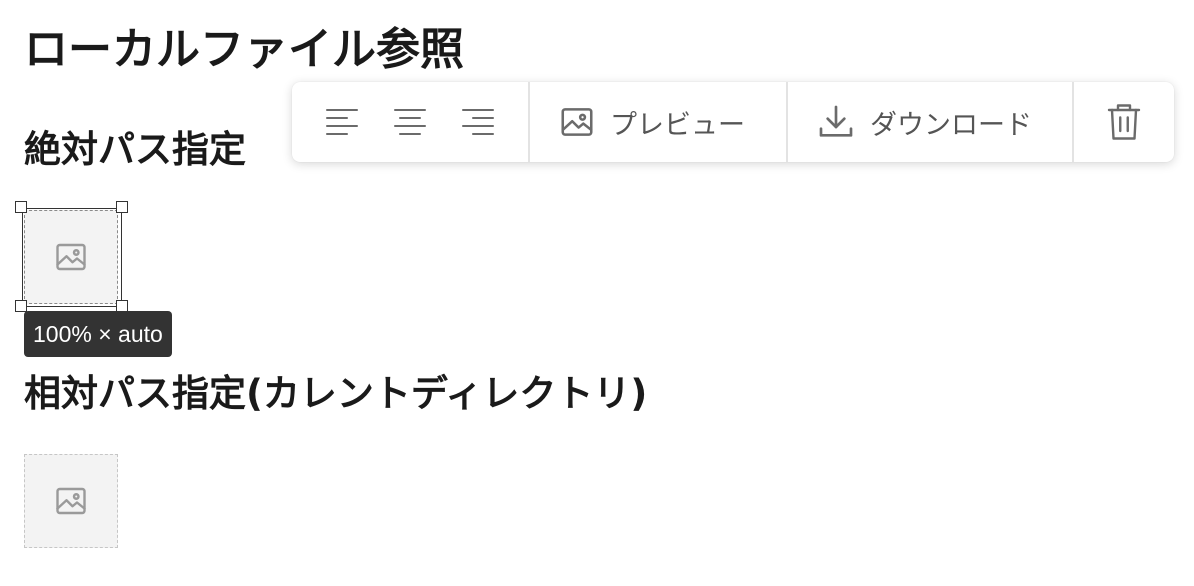  I want to click on section-heading-absolute-path: 絶対パス指定, so click(135, 149).